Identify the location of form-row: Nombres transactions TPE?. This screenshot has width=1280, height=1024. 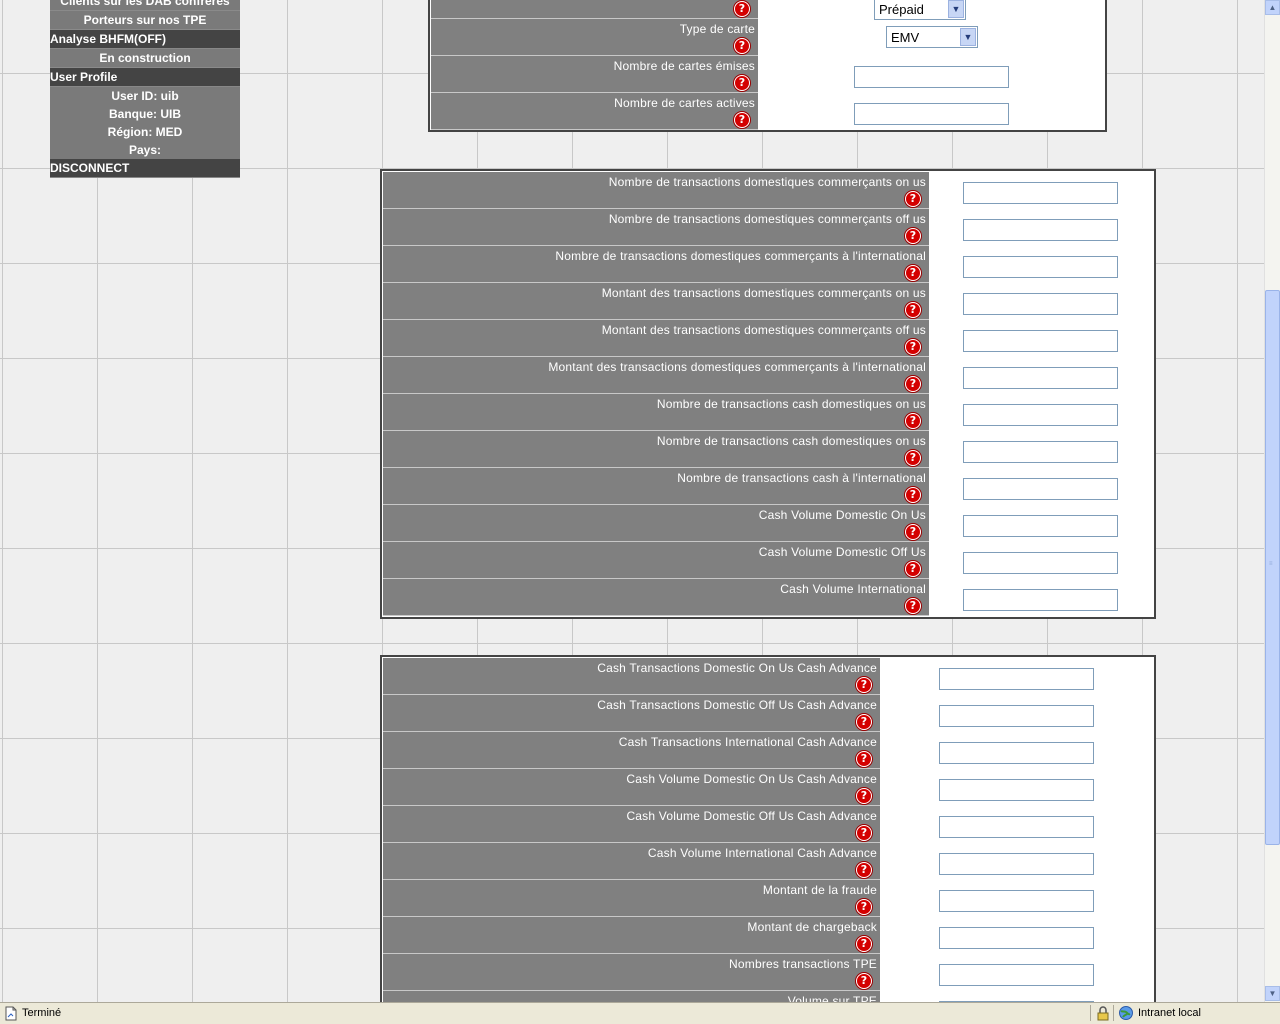
(768, 972).